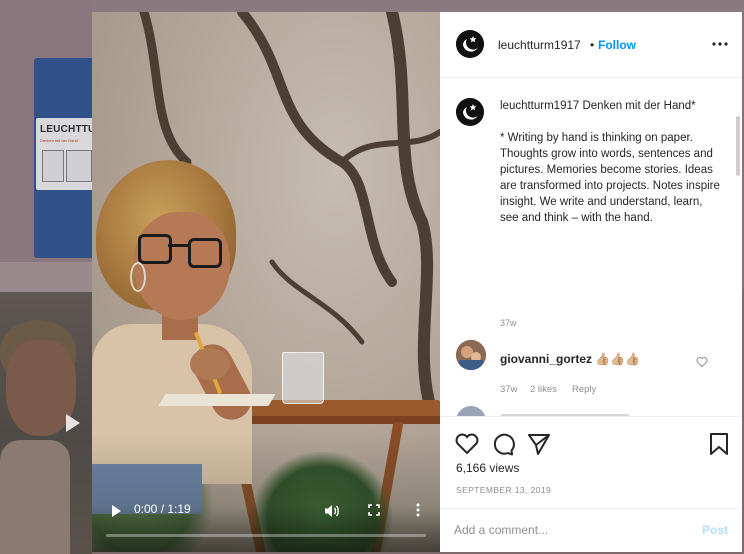 The width and height of the screenshot is (744, 554). Describe the element at coordinates (266, 535) in the screenshot. I see `video-progress-track` at that location.